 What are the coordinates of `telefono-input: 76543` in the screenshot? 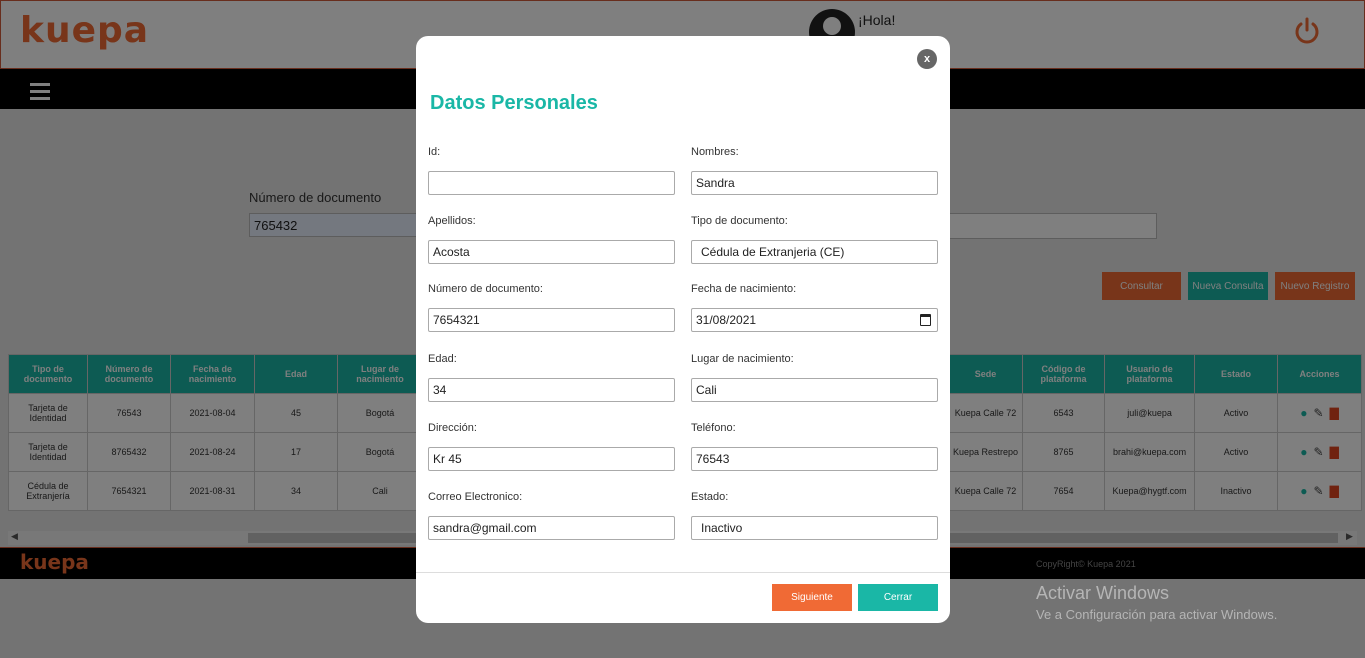 It's located at (814, 459).